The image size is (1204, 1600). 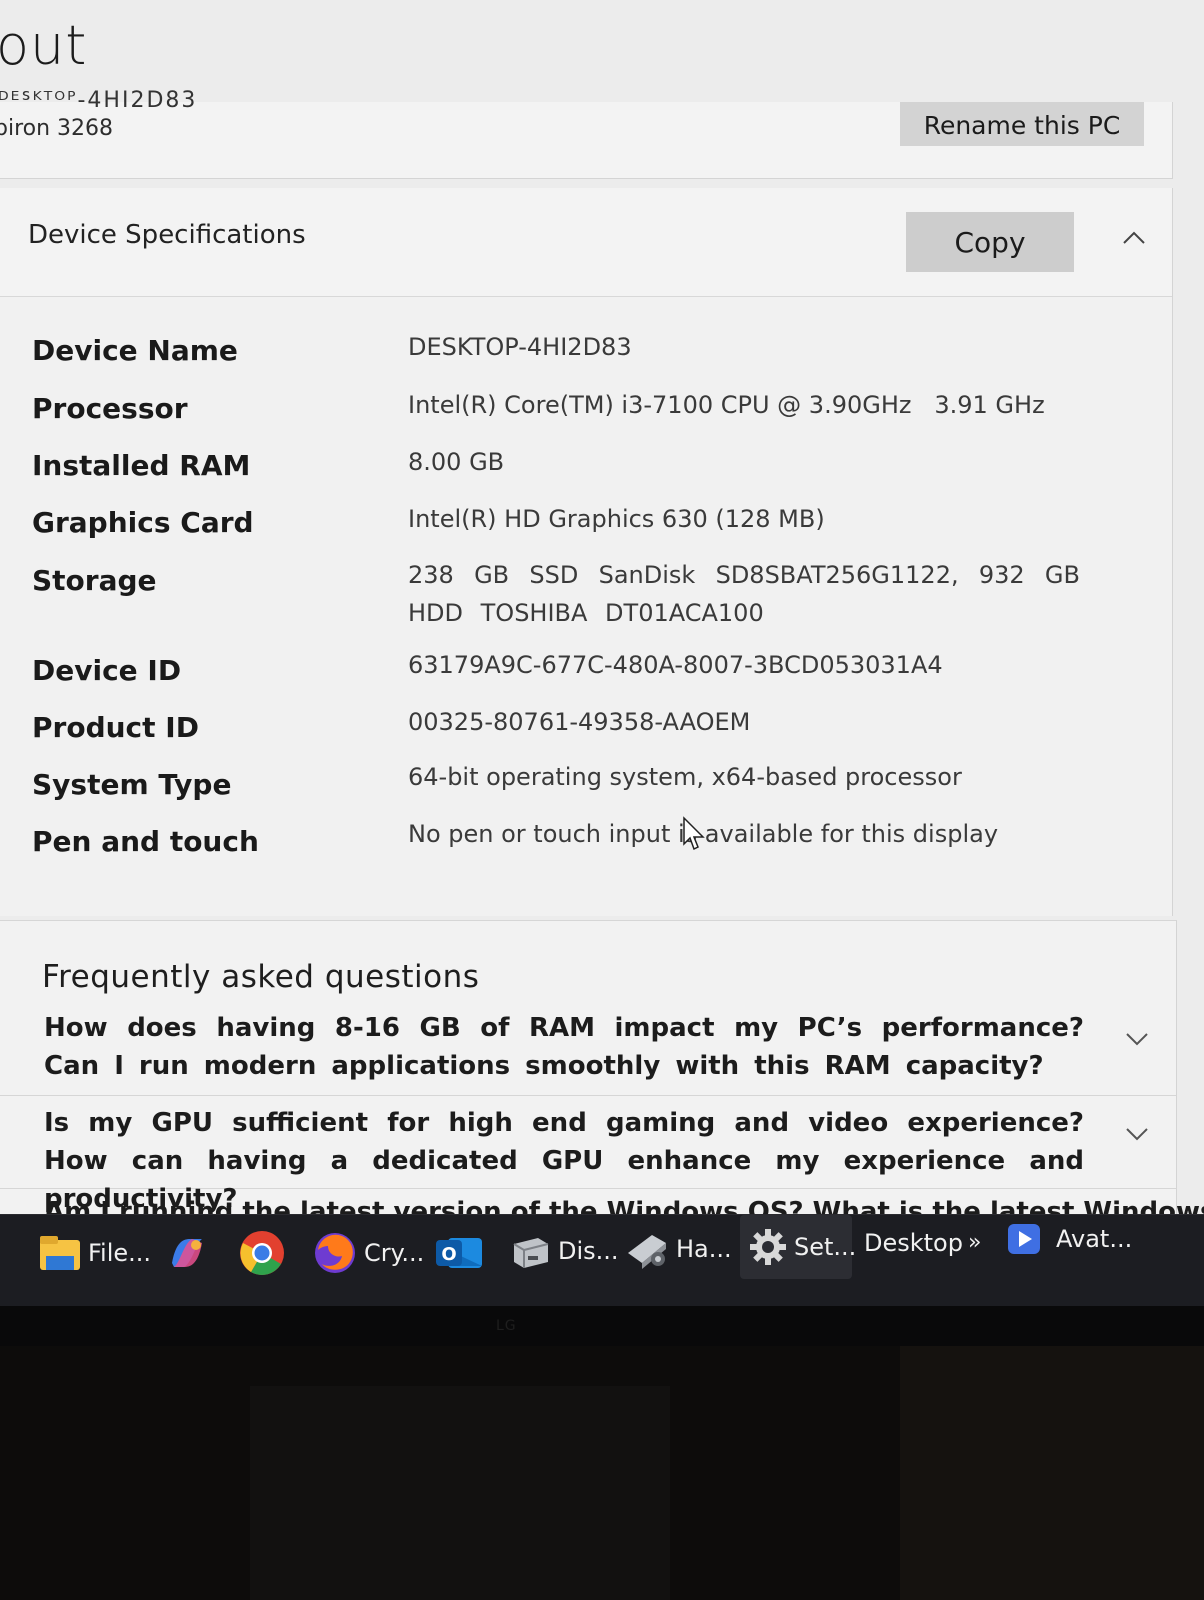 I want to click on copilot-icon, so click(x=187, y=1253).